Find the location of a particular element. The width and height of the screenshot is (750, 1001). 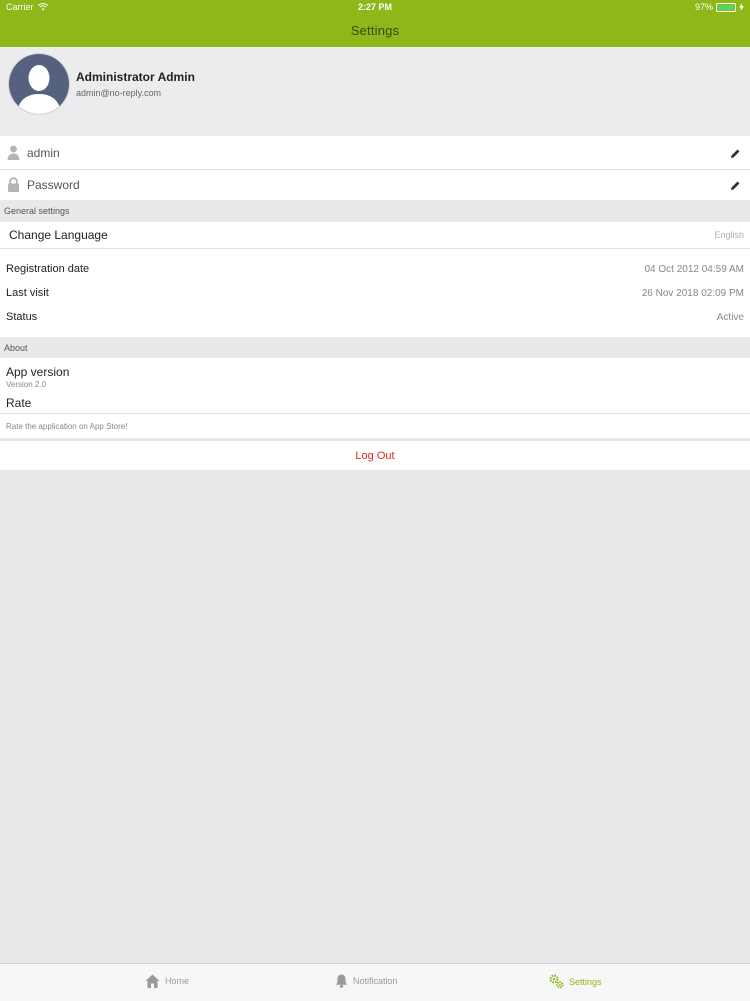

tab-notification-label: Notification is located at coordinates (375, 981).